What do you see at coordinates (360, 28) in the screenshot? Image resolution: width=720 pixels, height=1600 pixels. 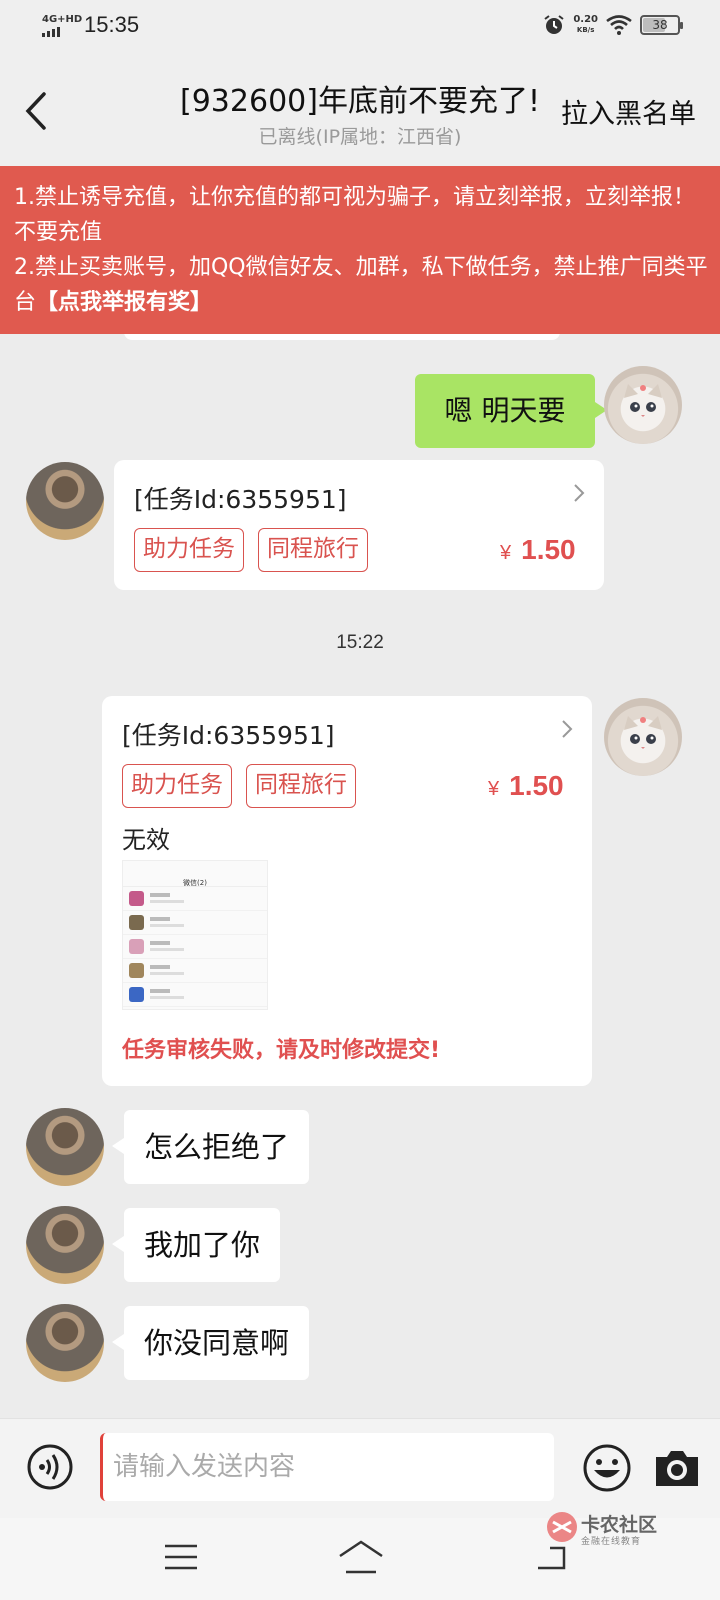 I see `status-bar: 4G+HD 15:35 0.20 KB/s 38` at bounding box center [360, 28].